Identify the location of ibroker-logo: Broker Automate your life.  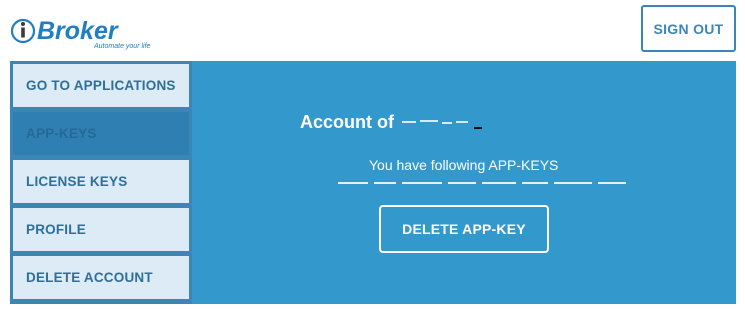
(90, 32).